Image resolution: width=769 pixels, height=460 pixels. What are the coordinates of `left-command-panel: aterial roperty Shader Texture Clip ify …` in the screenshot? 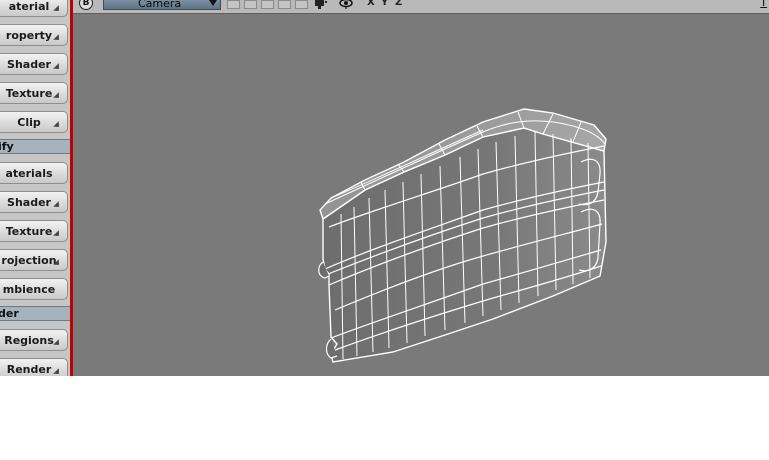 It's located at (35, 188).